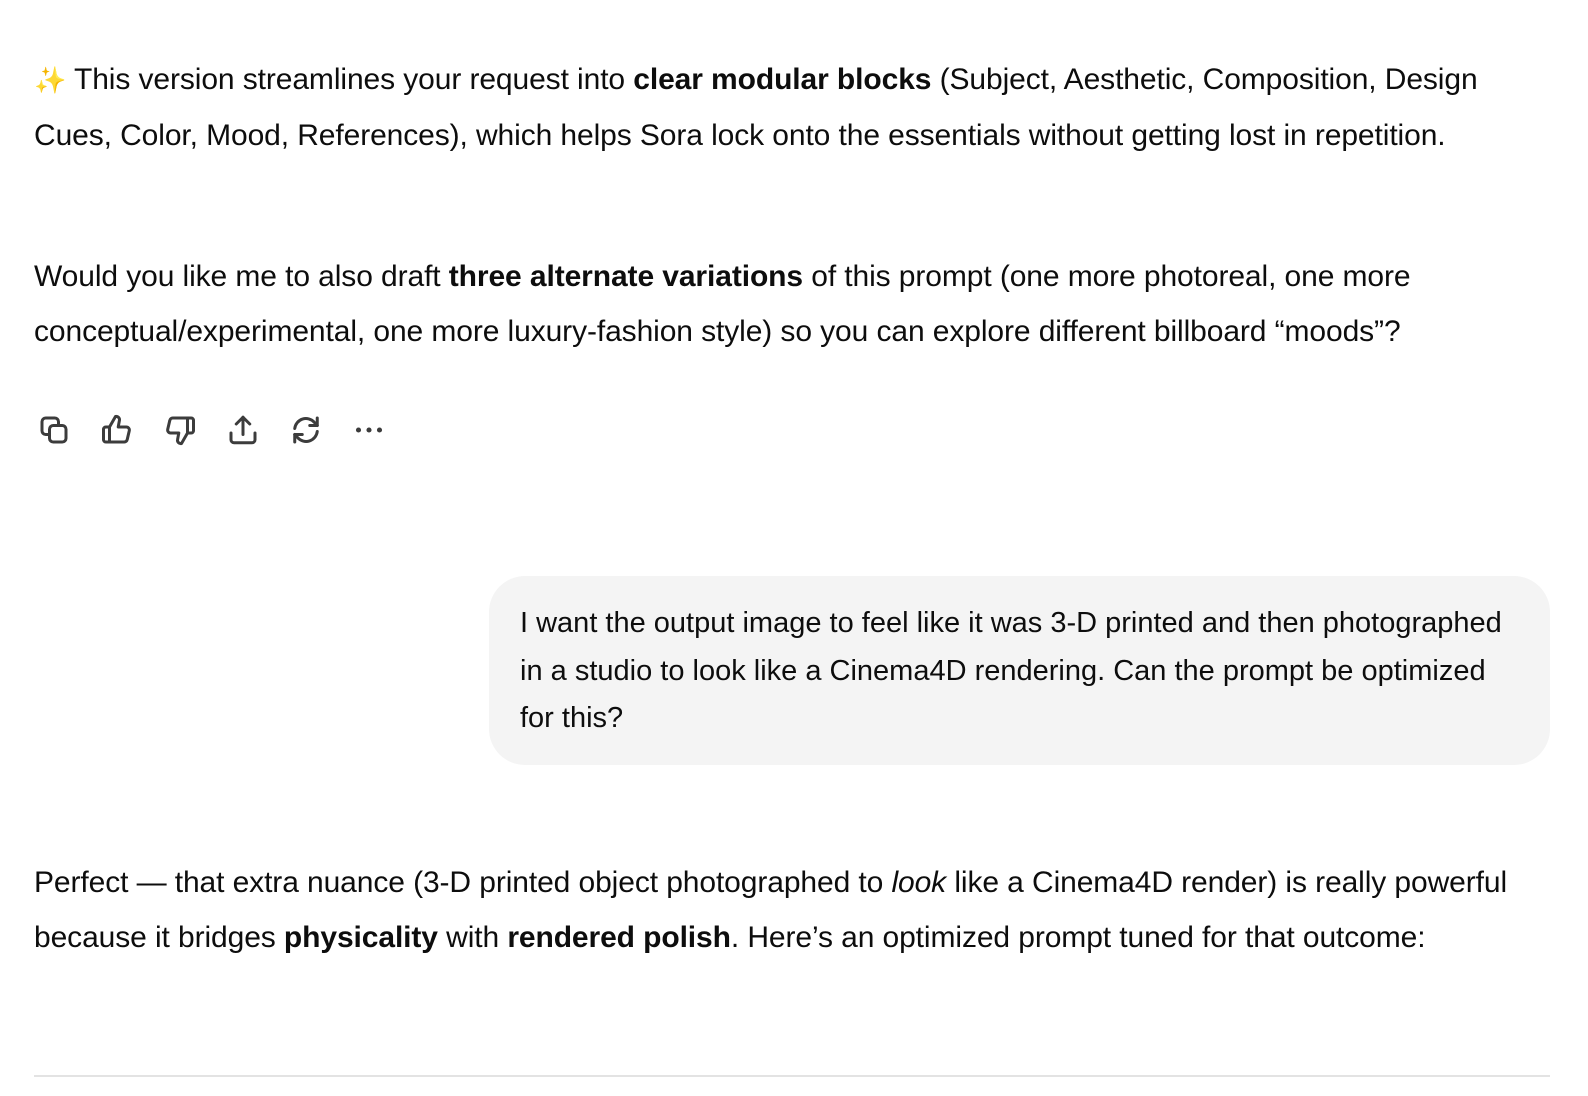 Image resolution: width=1588 pixels, height=1096 pixels. What do you see at coordinates (50, 80) in the screenshot?
I see `sparkle-emoji: ✨` at bounding box center [50, 80].